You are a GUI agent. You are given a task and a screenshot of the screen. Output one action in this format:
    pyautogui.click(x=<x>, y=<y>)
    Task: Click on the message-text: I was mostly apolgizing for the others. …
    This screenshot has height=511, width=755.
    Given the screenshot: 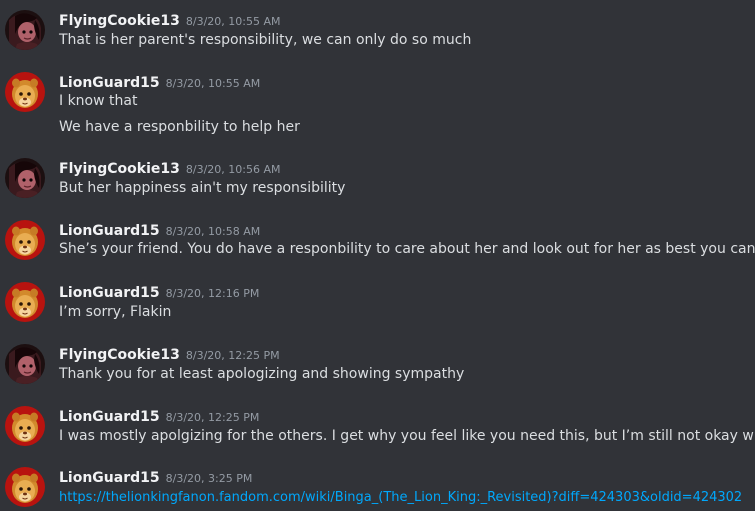 What is the action you would take?
    pyautogui.click(x=407, y=436)
    